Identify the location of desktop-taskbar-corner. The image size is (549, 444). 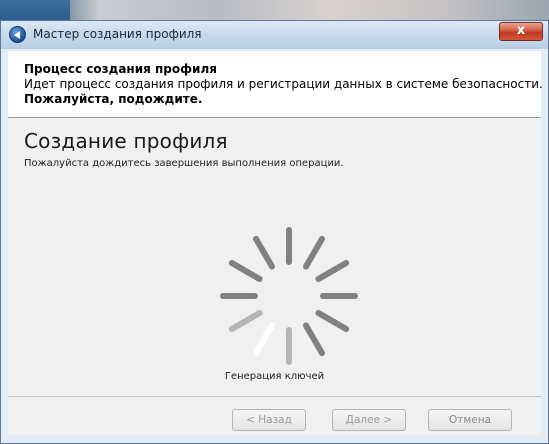
(35, 11).